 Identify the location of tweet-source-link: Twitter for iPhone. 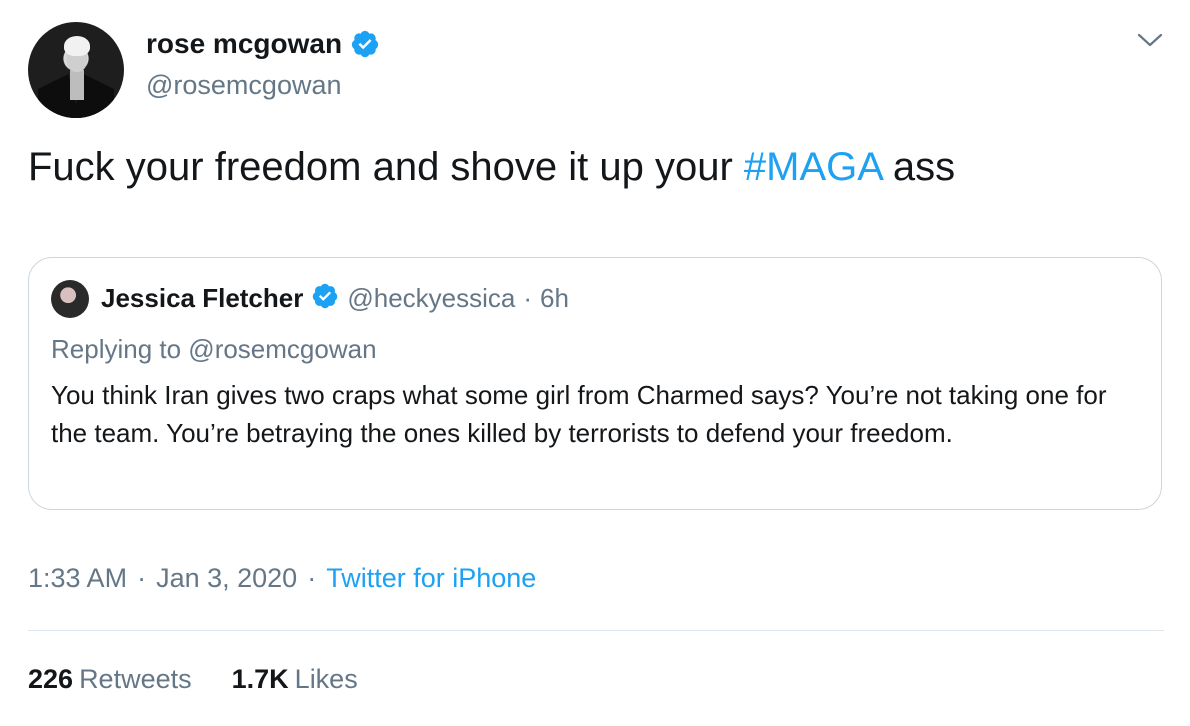
(431, 578).